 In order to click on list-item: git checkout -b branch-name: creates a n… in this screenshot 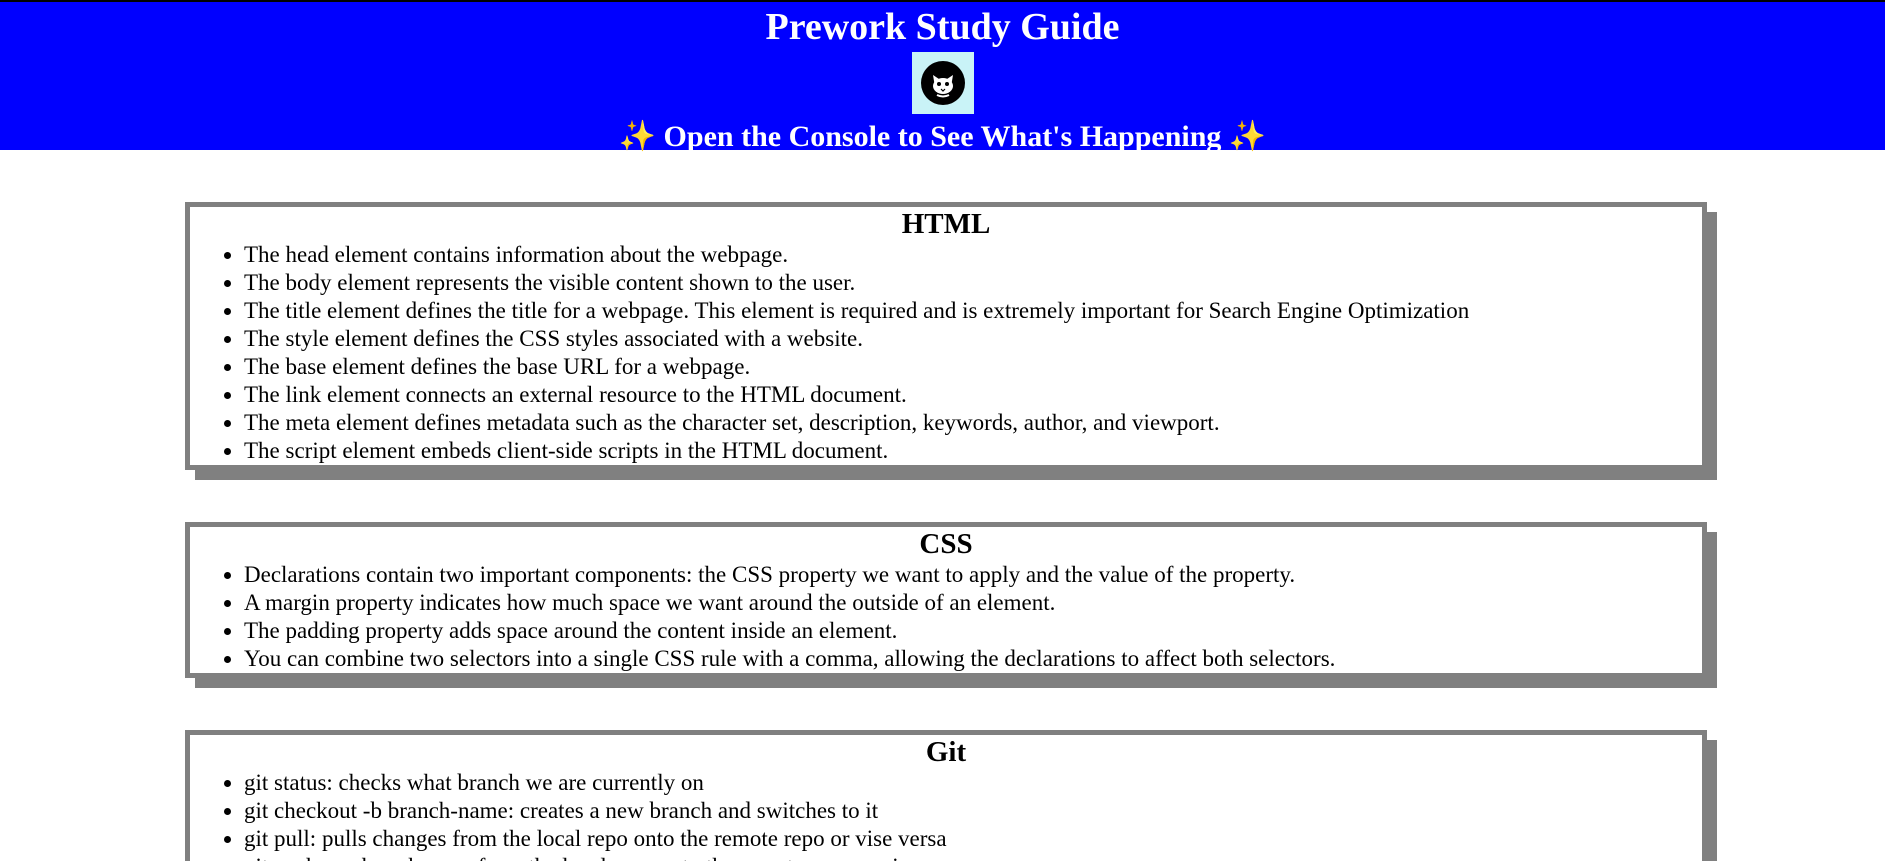, I will do `click(973, 811)`.